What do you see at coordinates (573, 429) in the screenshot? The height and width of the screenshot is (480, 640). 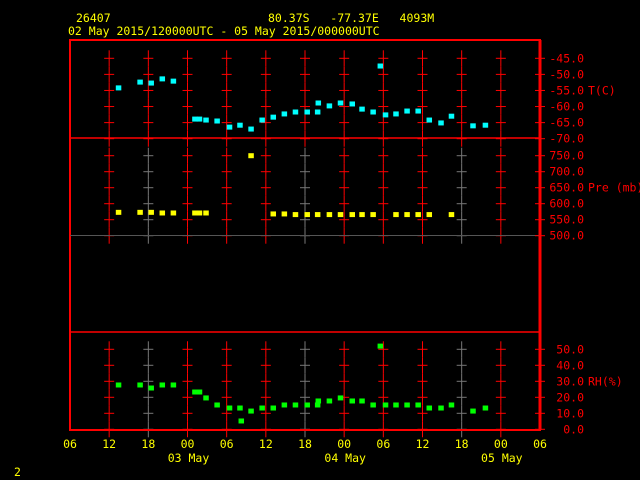 I see `y-tick-label: 0.0` at bounding box center [573, 429].